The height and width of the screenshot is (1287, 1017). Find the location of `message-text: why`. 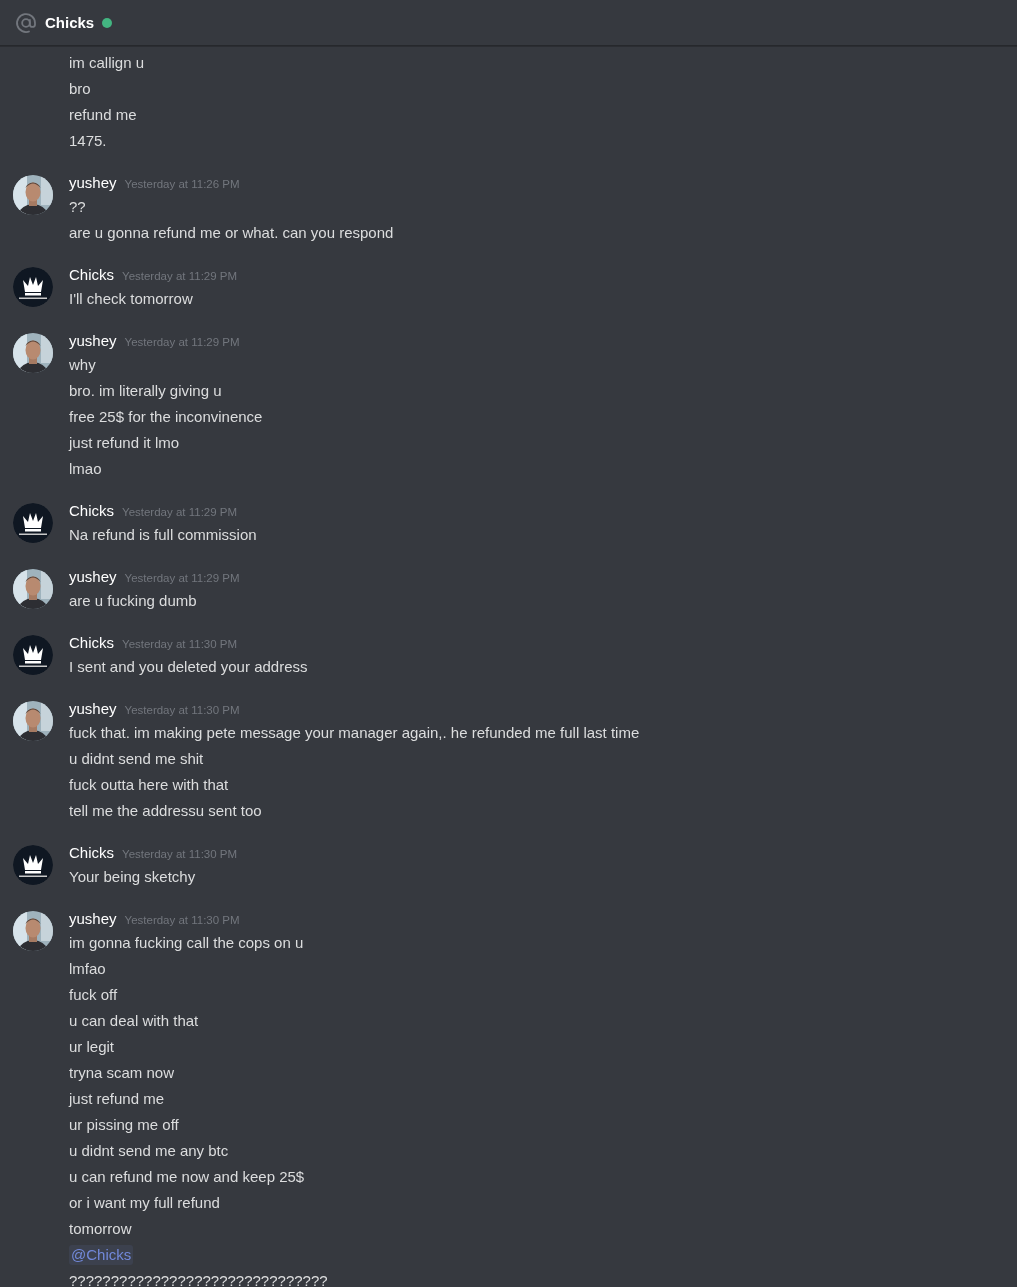

message-text: why is located at coordinates (82, 365).